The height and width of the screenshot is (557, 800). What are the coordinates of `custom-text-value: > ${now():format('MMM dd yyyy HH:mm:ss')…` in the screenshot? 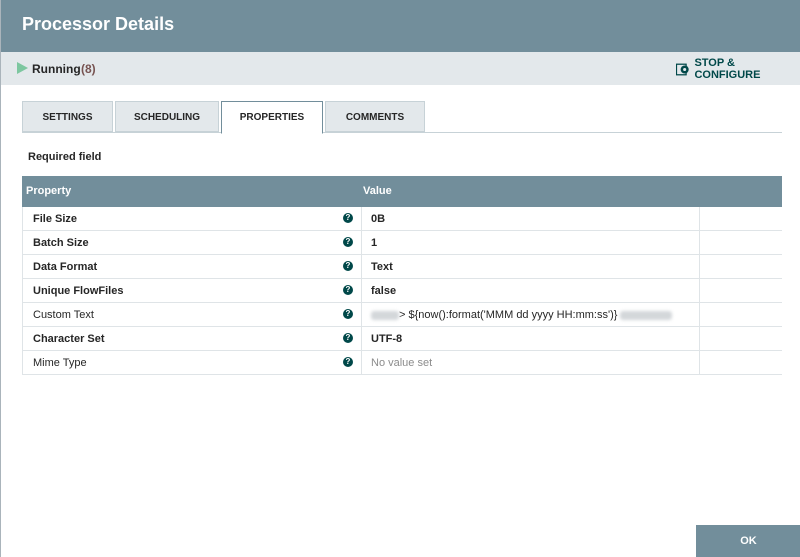 It's located at (510, 315).